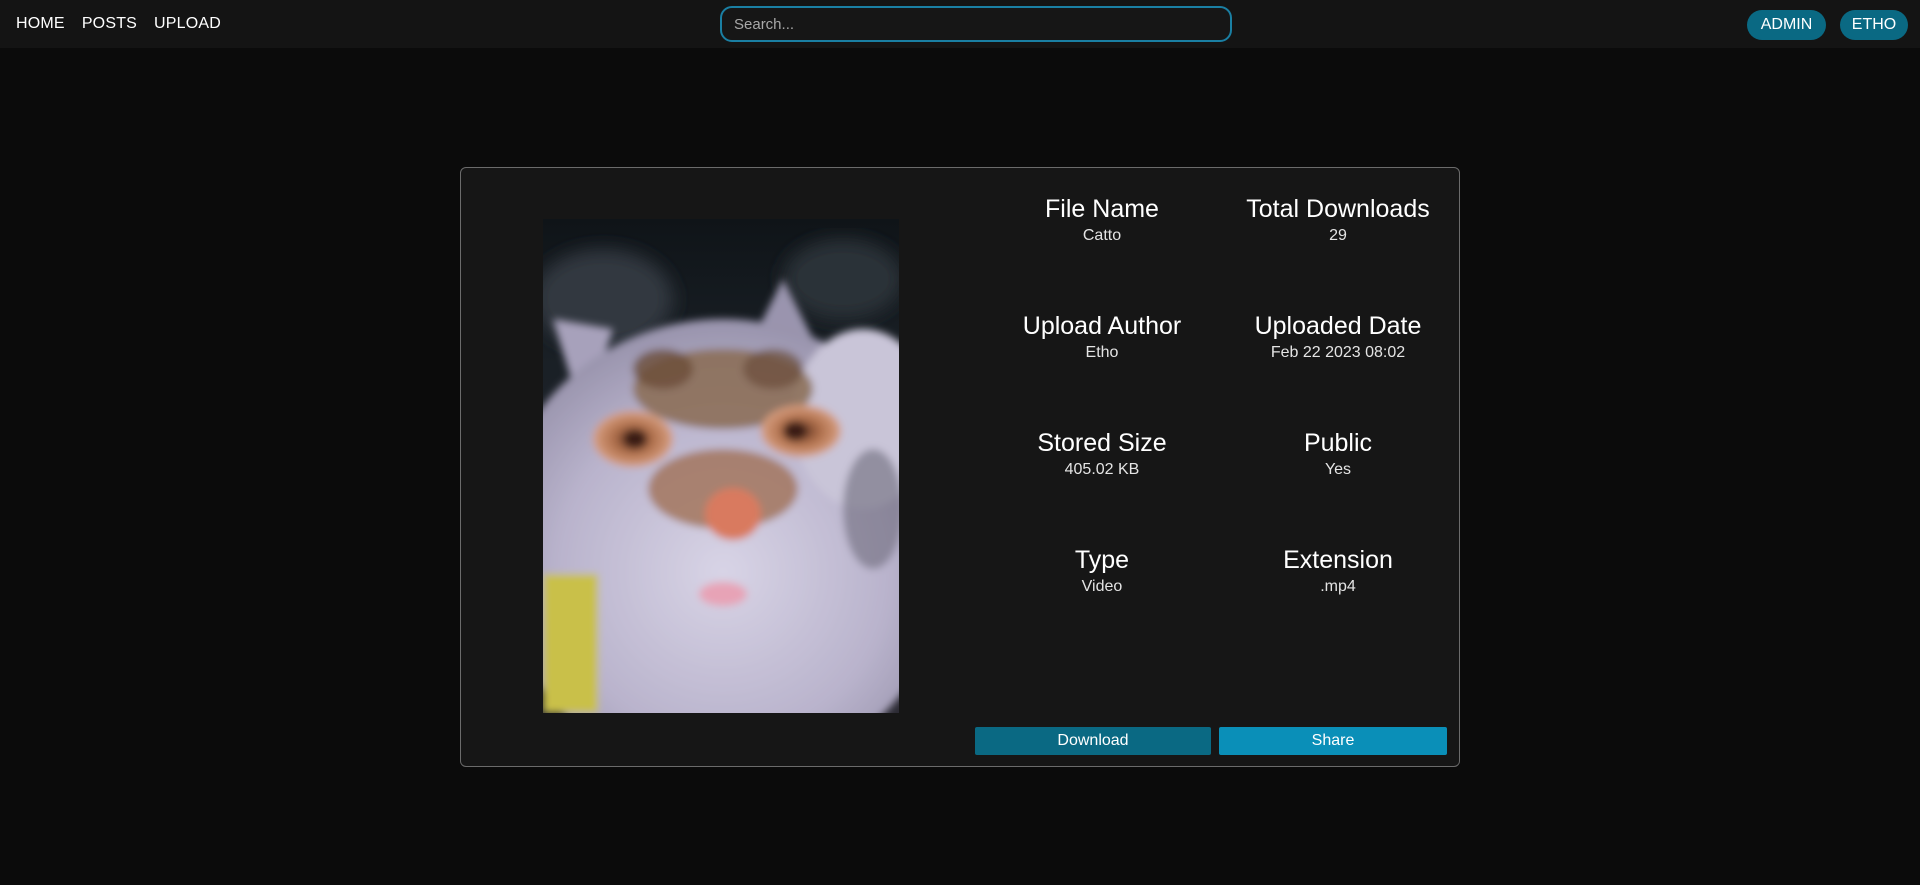 The width and height of the screenshot is (1920, 885). I want to click on info-title: Extension, so click(1338, 560).